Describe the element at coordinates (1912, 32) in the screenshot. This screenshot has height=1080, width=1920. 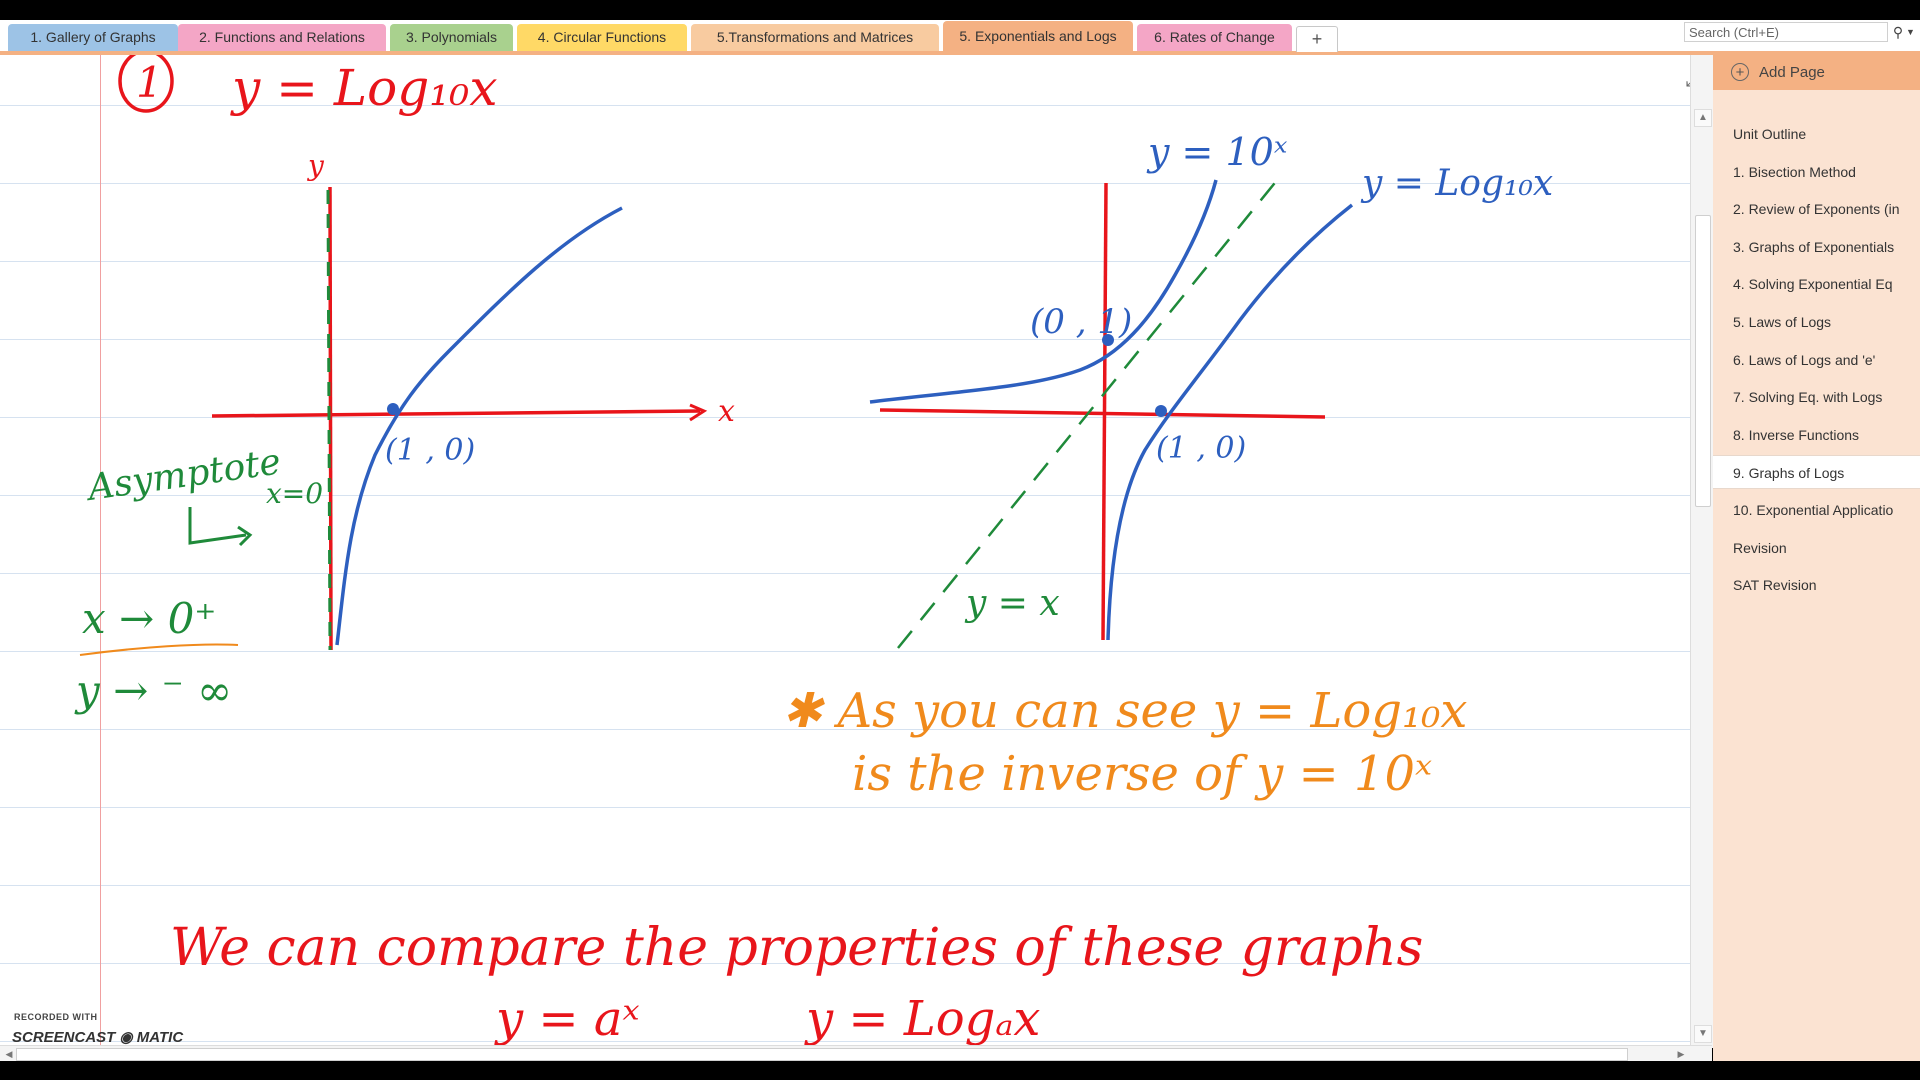
I see `search-scope-dropdown-icon: ▼` at that location.